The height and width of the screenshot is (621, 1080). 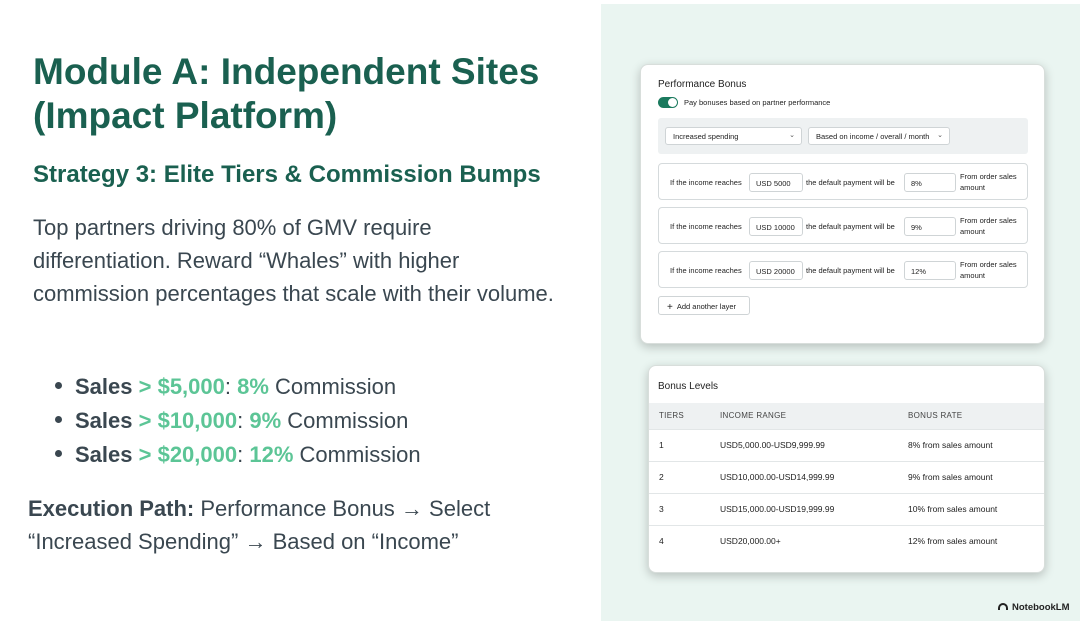 I want to click on bonus-rate-cell: 12% from sales amount, so click(x=971, y=540).